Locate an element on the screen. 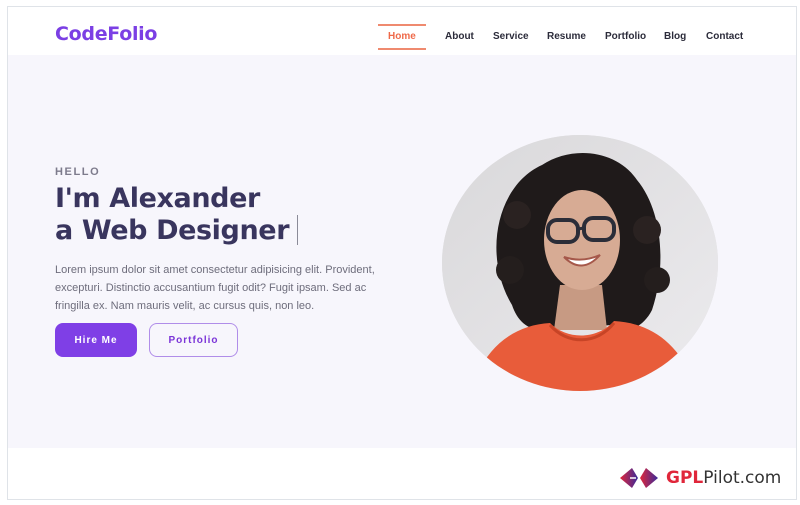 This screenshot has width=800, height=505. gplpilot-watermark: GPLPilot.com is located at coordinates (699, 478).